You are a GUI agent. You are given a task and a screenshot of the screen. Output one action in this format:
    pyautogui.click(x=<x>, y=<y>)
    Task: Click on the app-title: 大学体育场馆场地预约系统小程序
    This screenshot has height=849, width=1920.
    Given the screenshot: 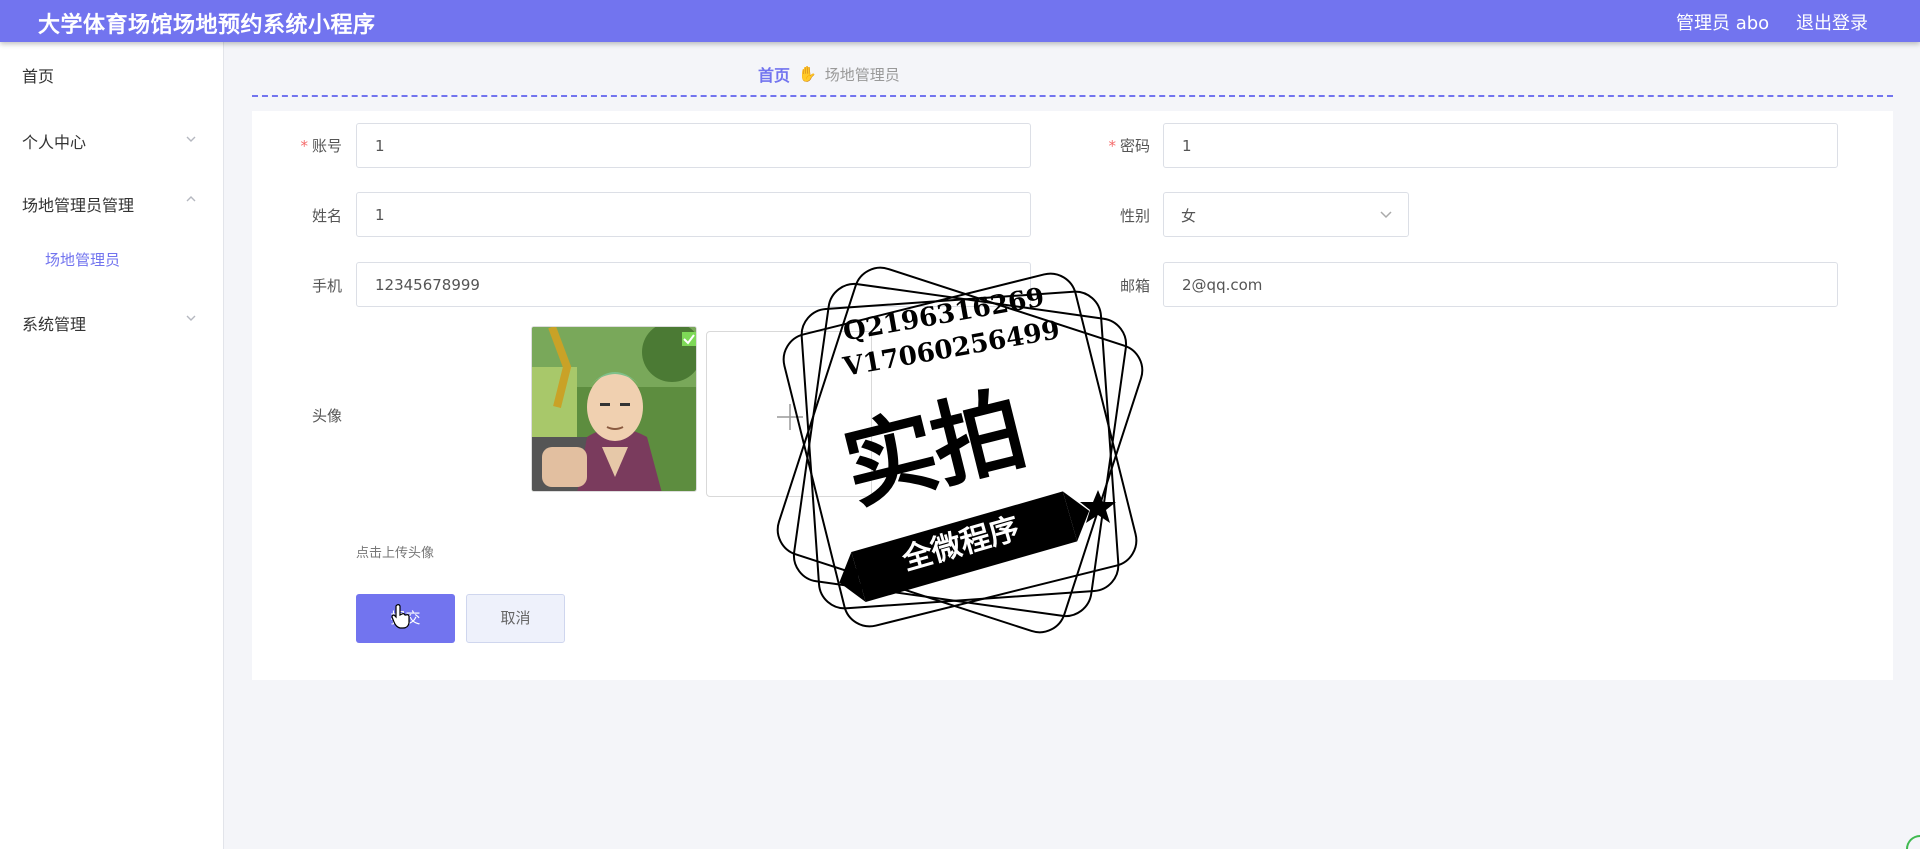 What is the action you would take?
    pyautogui.click(x=207, y=25)
    